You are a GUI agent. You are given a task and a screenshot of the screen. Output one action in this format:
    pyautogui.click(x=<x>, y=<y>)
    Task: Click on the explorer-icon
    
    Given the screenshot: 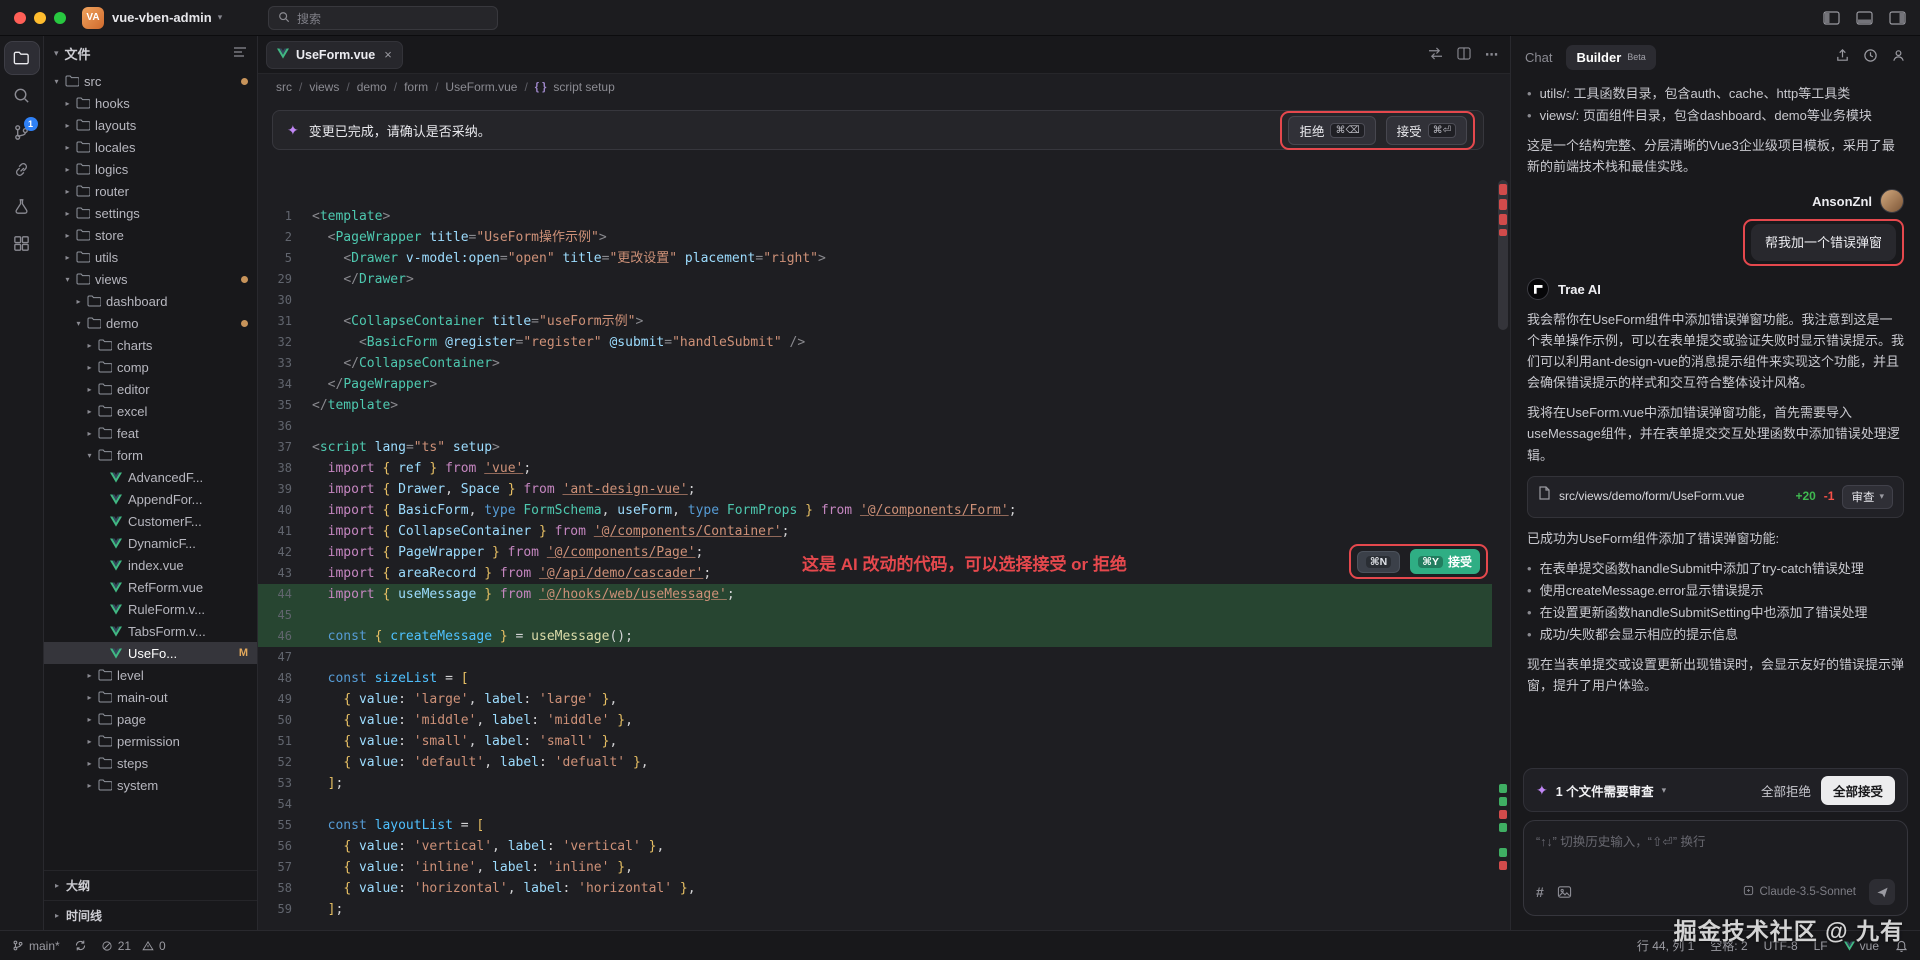 What is the action you would take?
    pyautogui.click(x=21, y=58)
    